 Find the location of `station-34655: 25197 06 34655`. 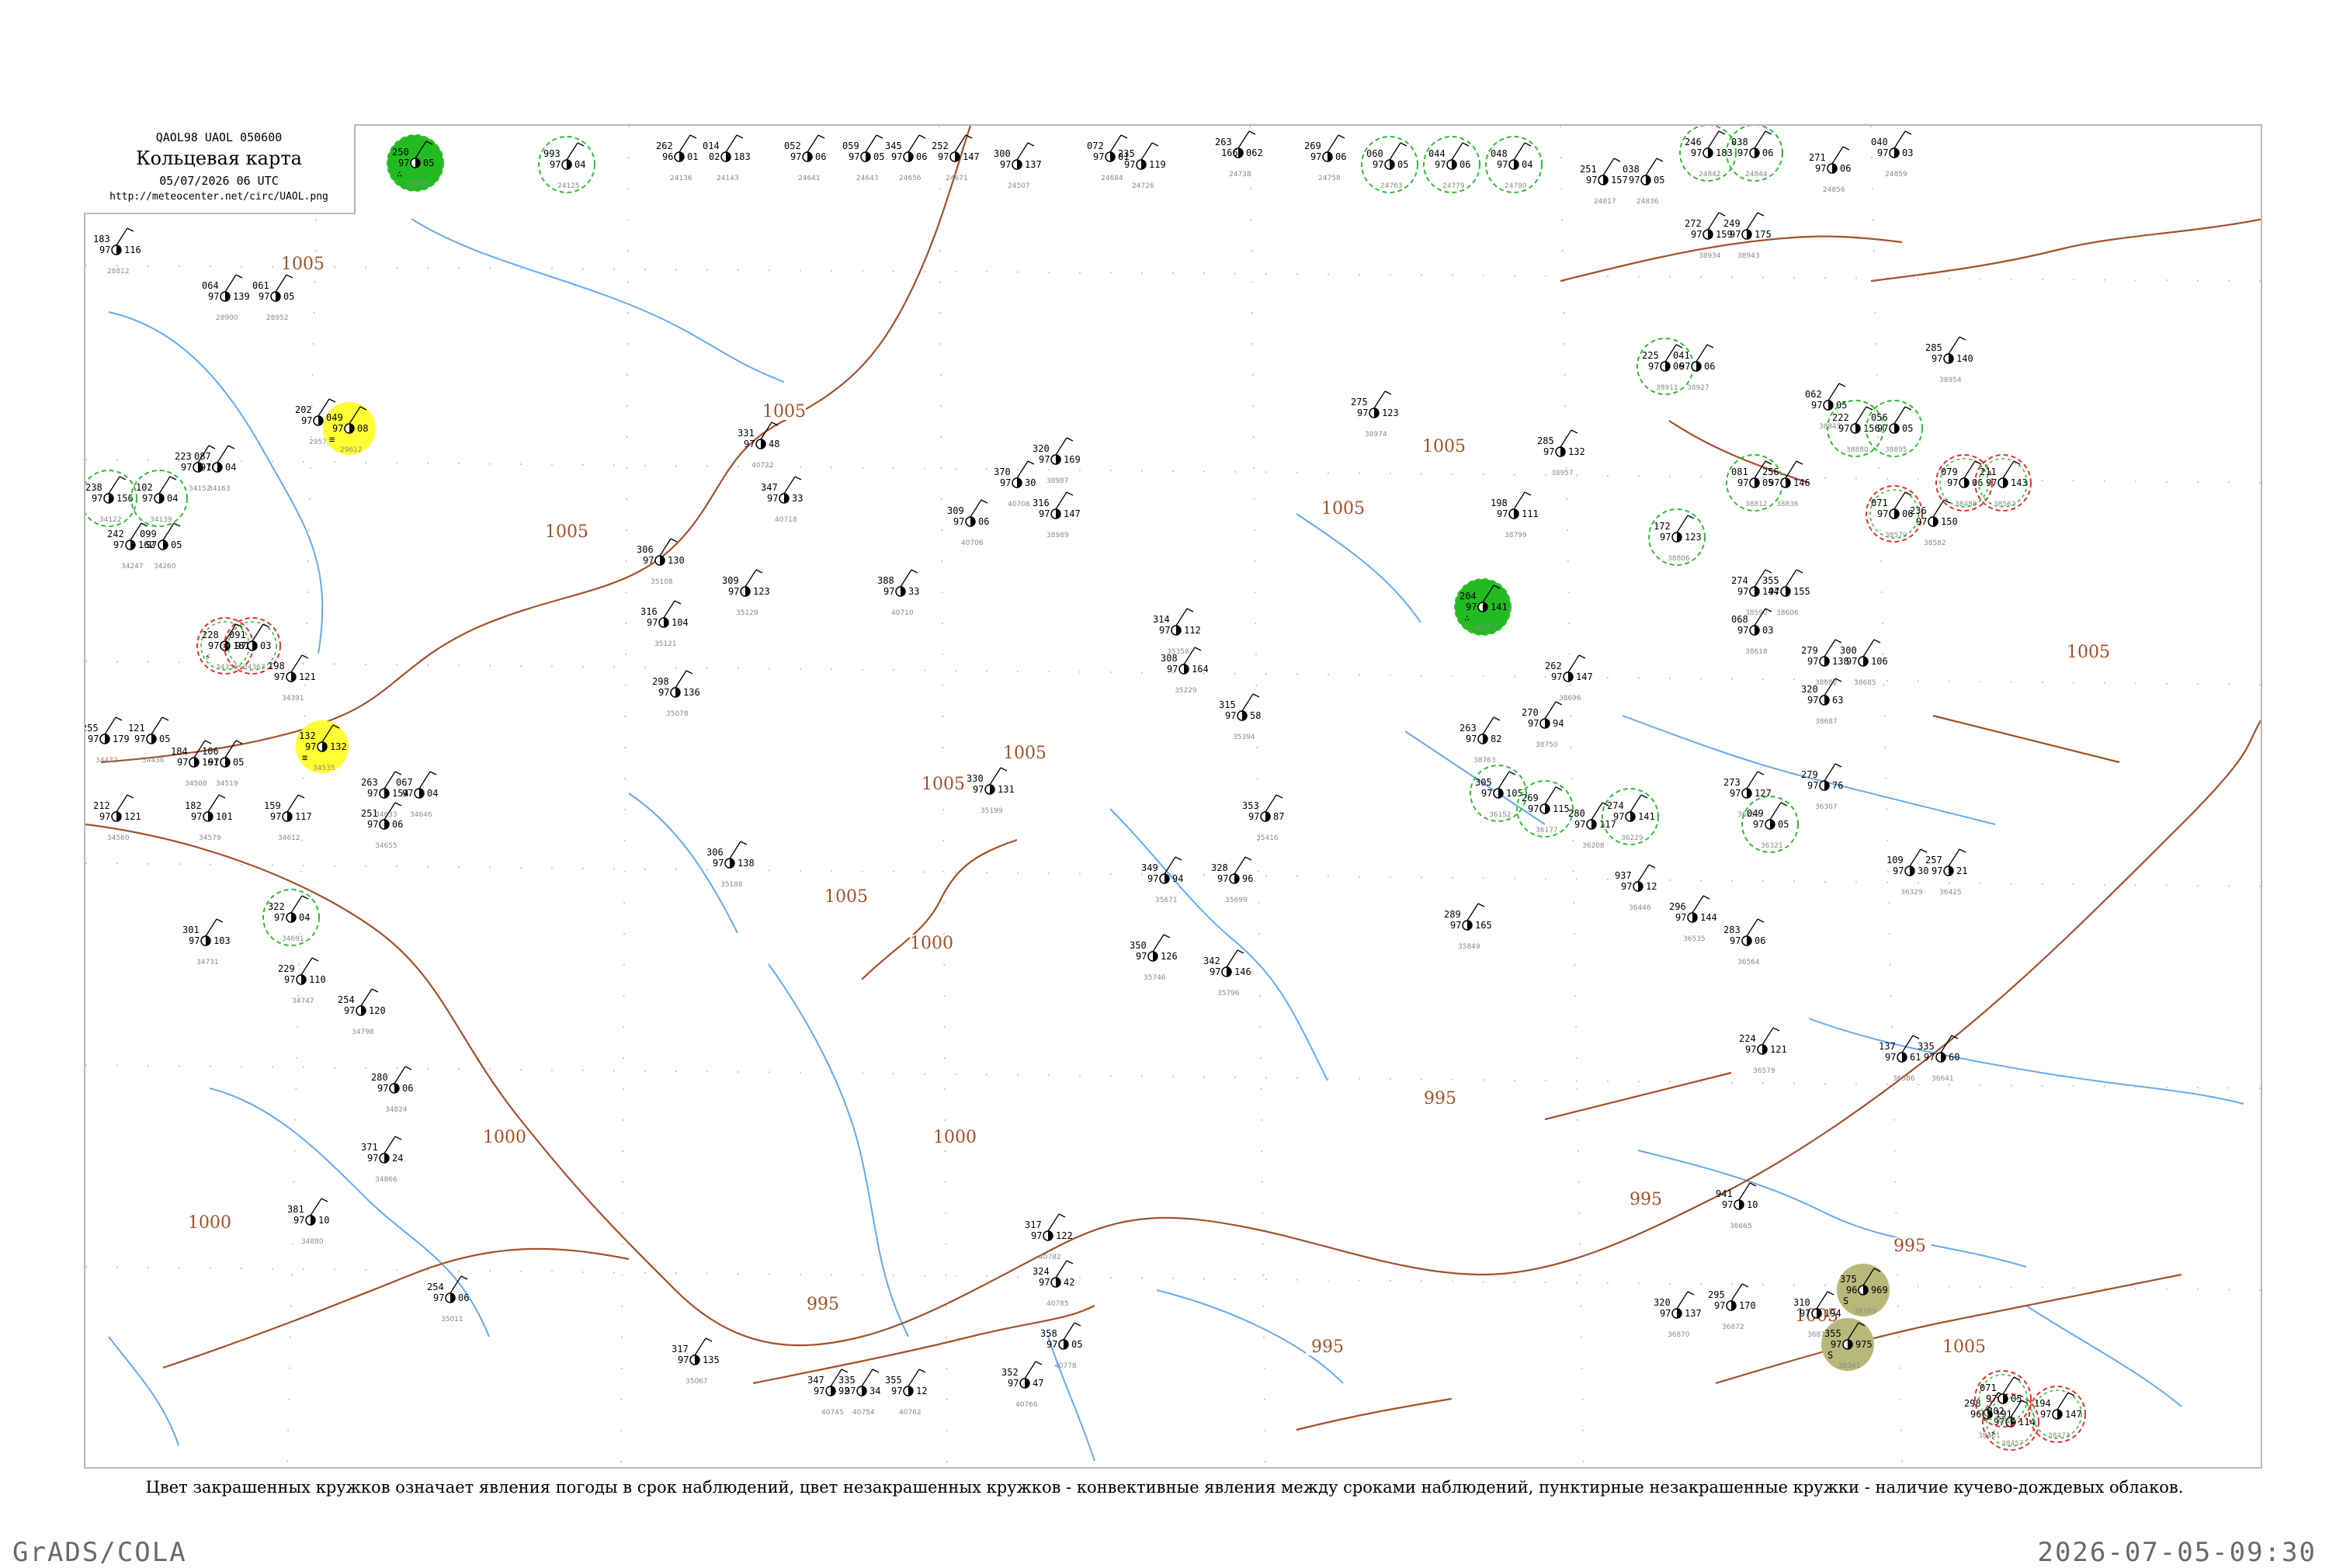

station-34655: 25197 06 34655 is located at coordinates (382, 826).